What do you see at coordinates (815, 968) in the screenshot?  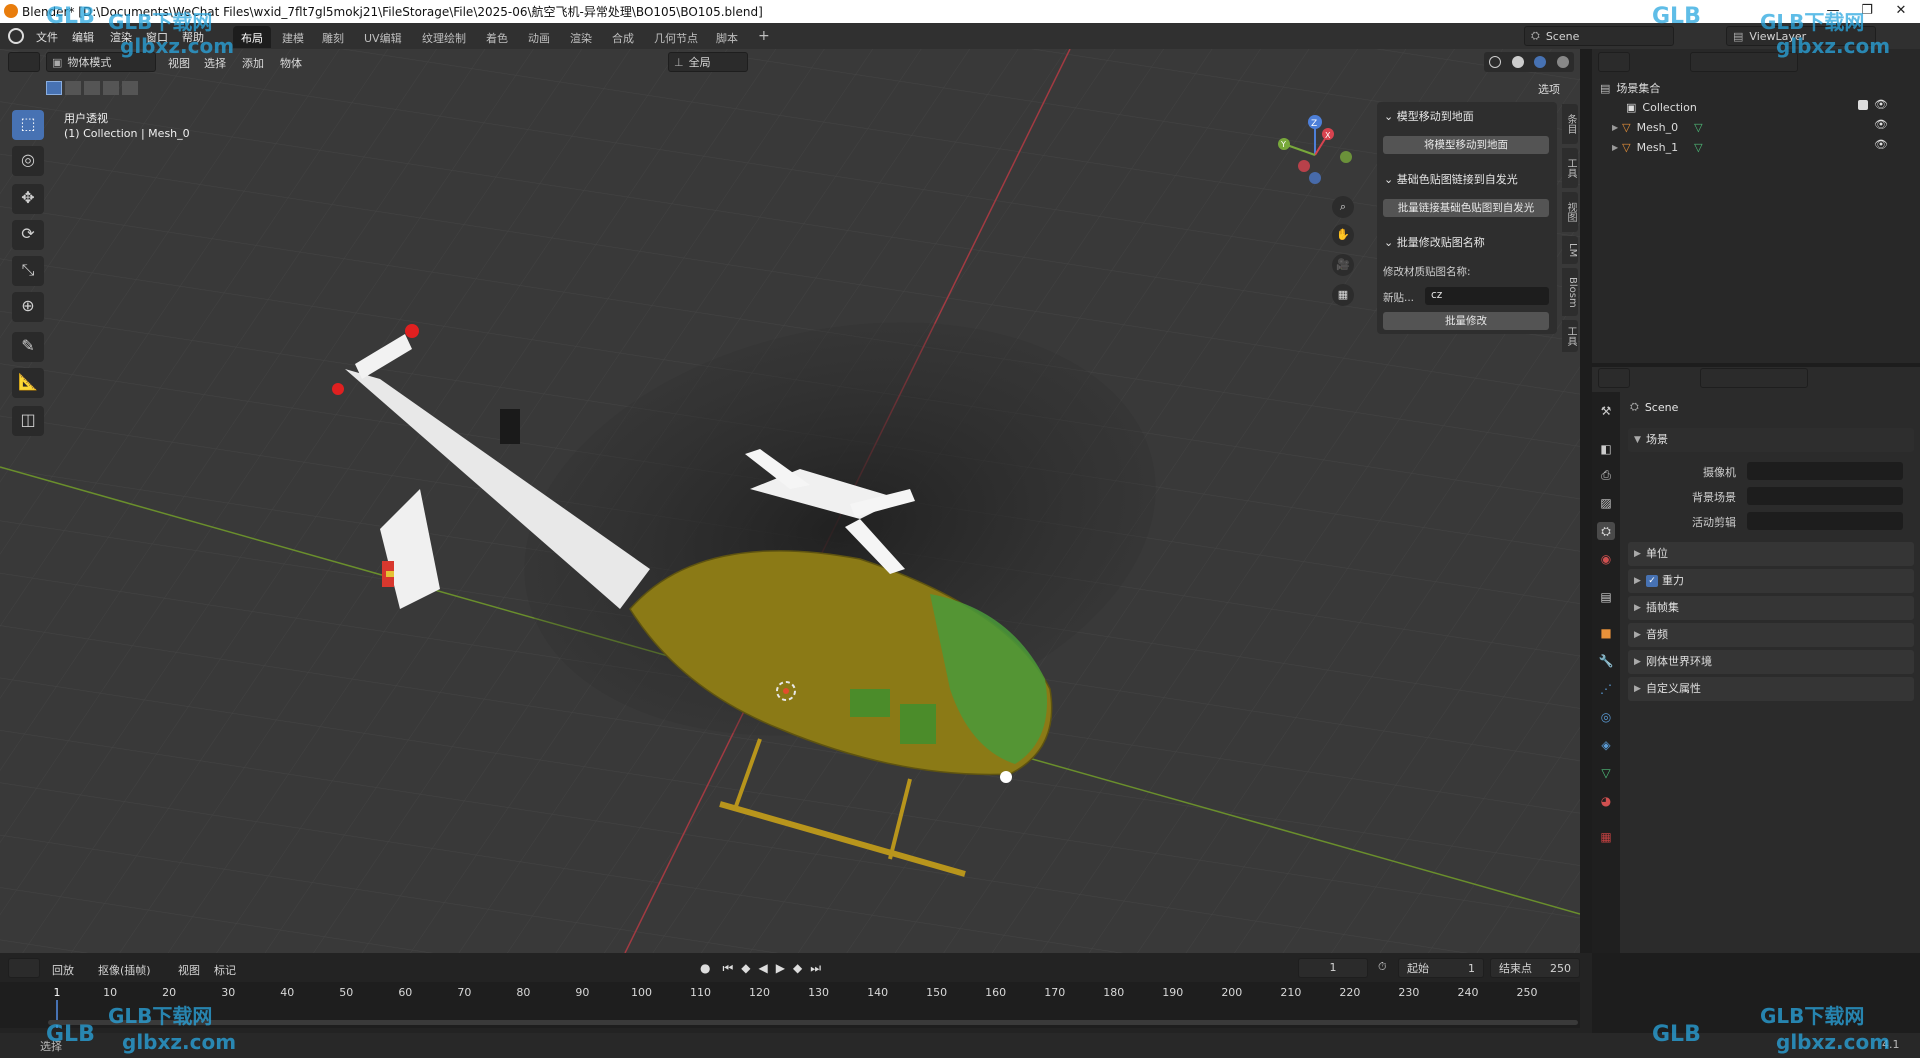 I see `jump-end-icon: ⏭` at bounding box center [815, 968].